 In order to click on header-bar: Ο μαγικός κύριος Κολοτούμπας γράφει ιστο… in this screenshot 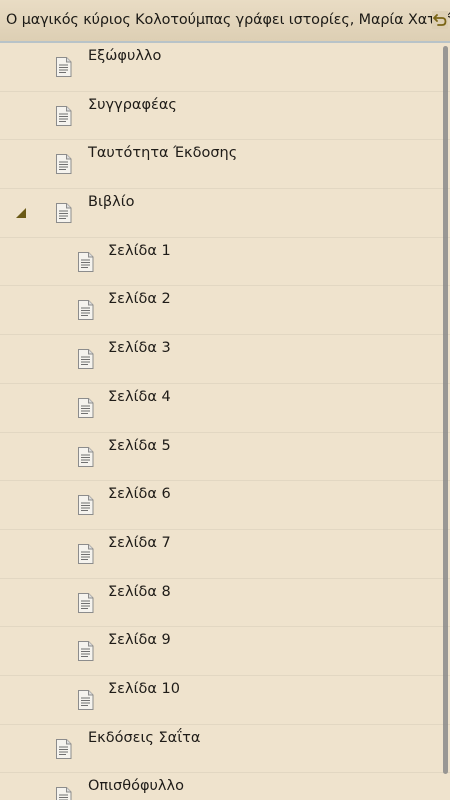, I will do `click(225, 21)`.